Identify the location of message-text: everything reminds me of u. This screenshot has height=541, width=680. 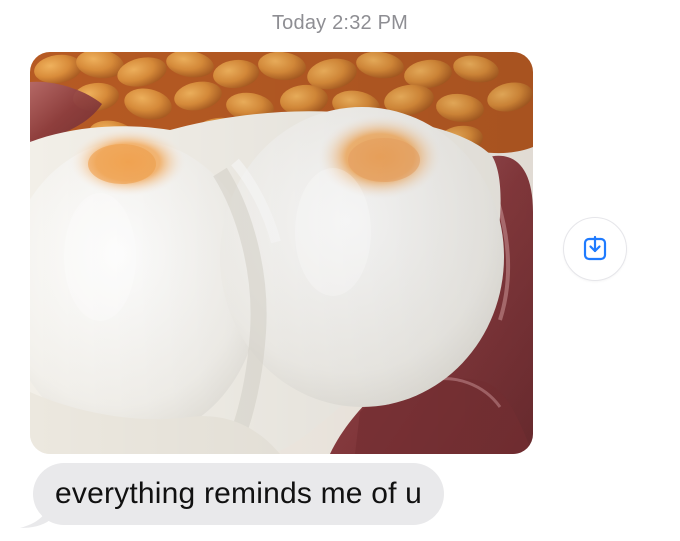
(239, 493).